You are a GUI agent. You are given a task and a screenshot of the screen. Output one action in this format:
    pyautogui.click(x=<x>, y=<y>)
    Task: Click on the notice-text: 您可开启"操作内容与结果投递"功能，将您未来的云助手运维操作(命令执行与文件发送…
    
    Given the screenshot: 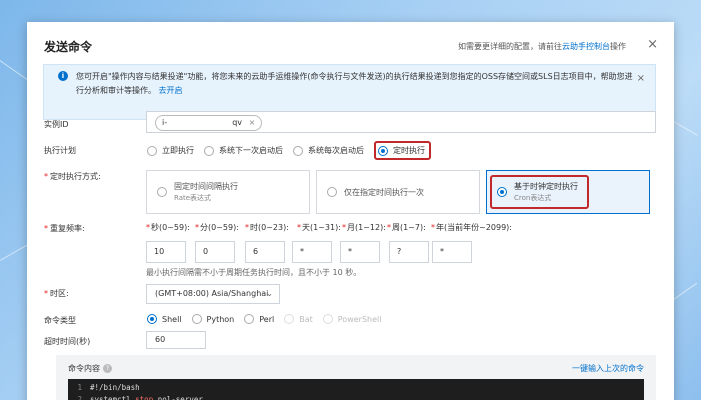 What is the action you would take?
    pyautogui.click(x=356, y=84)
    